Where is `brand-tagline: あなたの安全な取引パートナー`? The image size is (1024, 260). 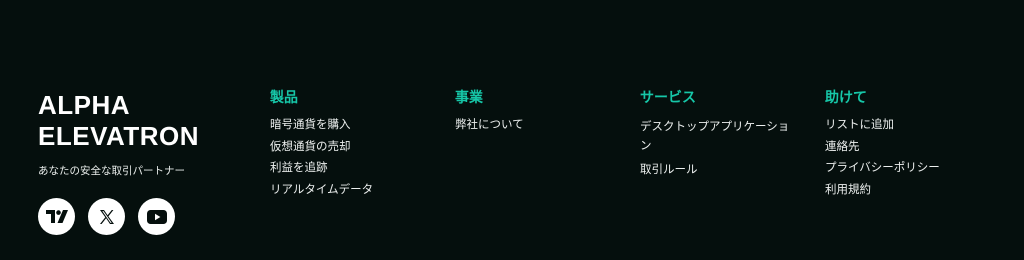 brand-tagline: あなたの安全な取引パートナー is located at coordinates (111, 171).